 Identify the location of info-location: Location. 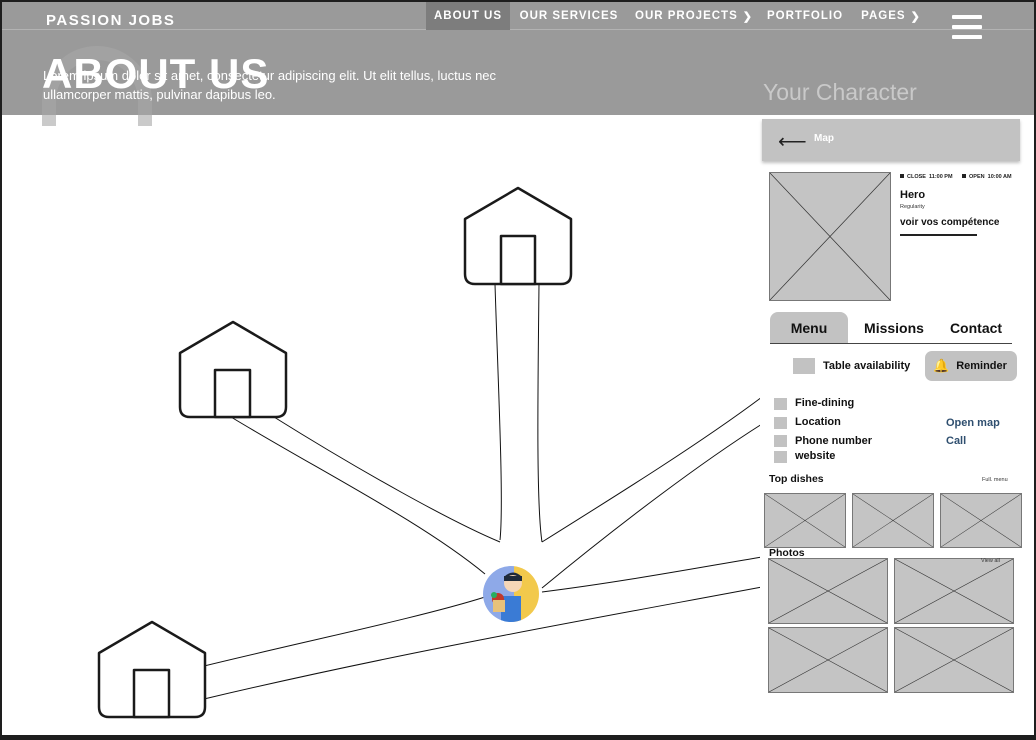
(818, 422).